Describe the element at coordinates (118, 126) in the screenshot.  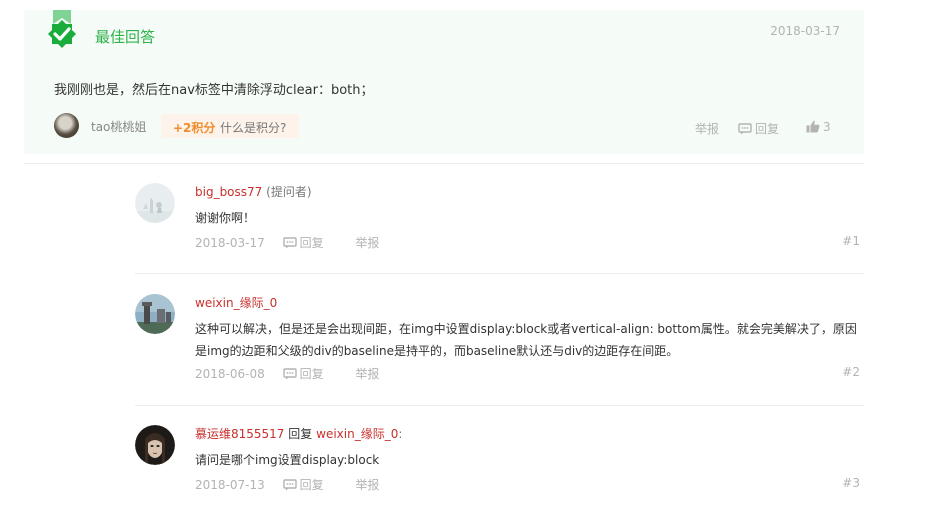
I see `author-name: tao桃桃姐` at that location.